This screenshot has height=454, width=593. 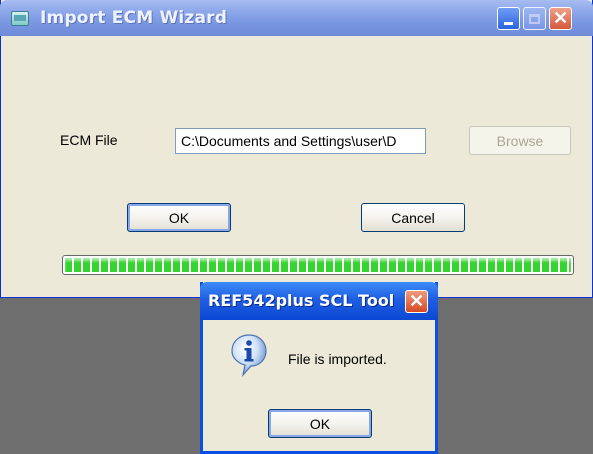 What do you see at coordinates (320, 423) in the screenshot?
I see `message-ok-button: OK` at bounding box center [320, 423].